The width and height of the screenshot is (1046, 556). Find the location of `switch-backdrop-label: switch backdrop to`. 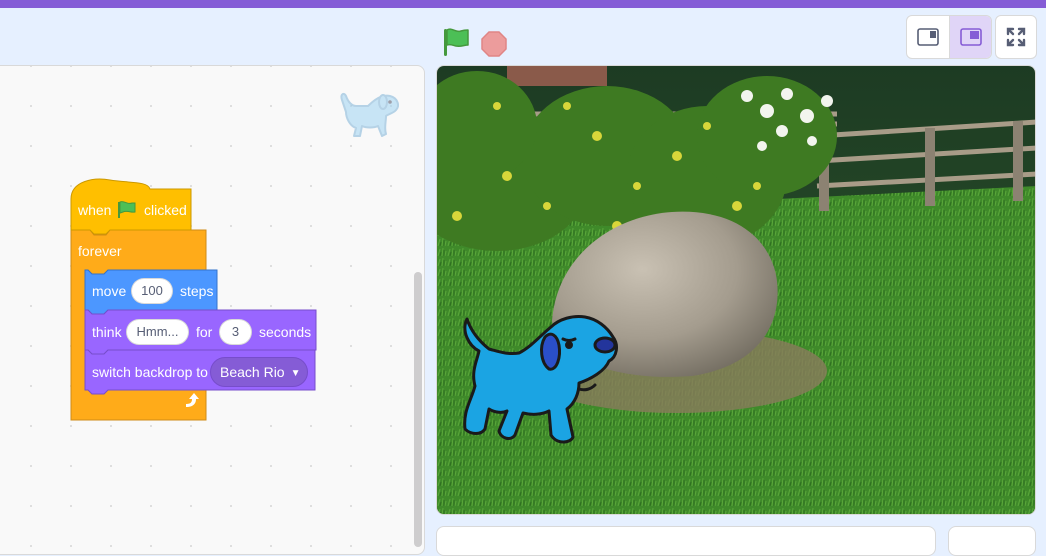

switch-backdrop-label: switch backdrop to is located at coordinates (150, 372).